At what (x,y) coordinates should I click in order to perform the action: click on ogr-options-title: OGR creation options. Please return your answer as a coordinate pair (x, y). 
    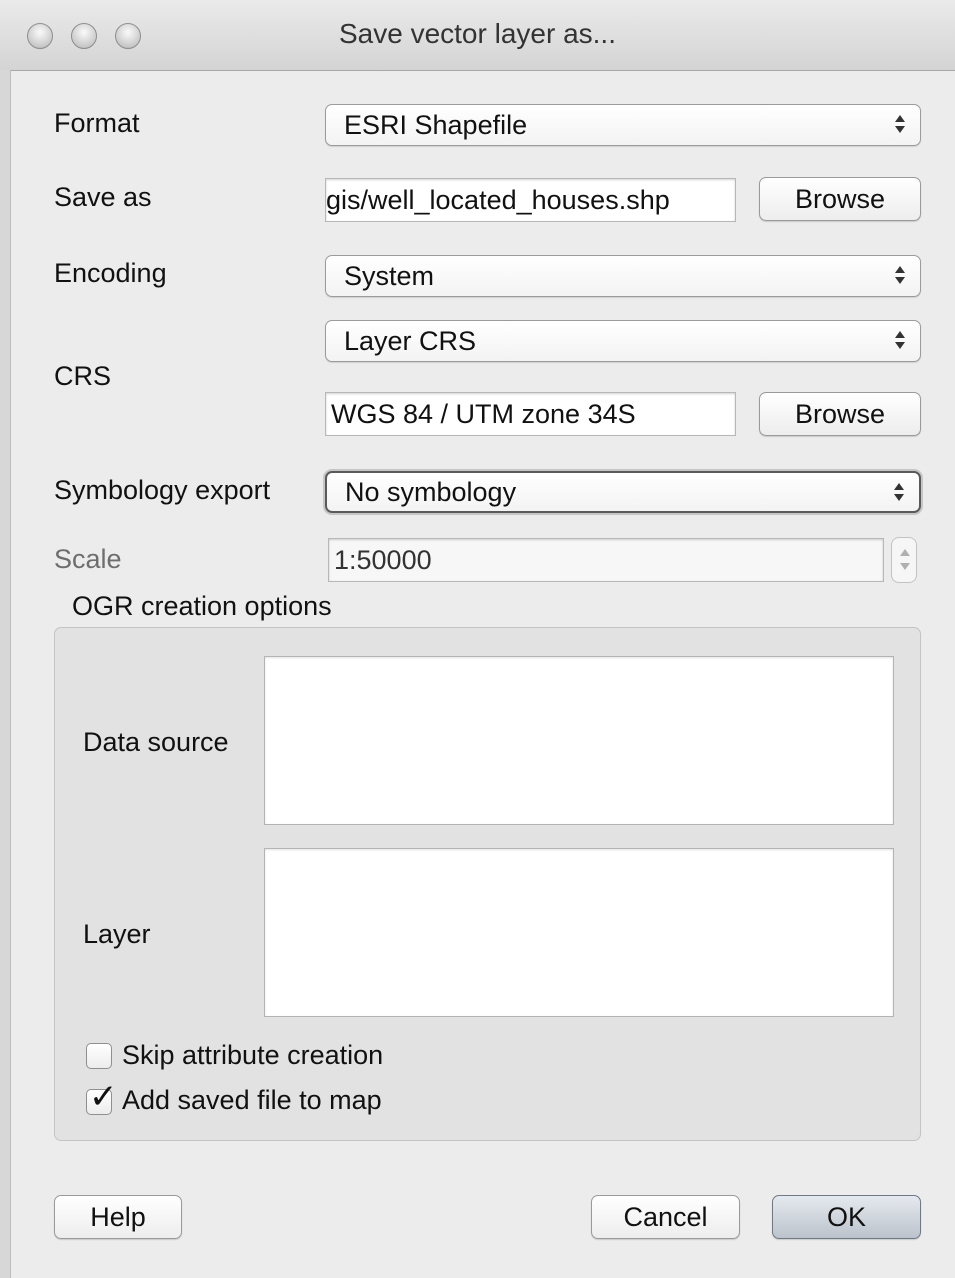
    Looking at the image, I should click on (202, 606).